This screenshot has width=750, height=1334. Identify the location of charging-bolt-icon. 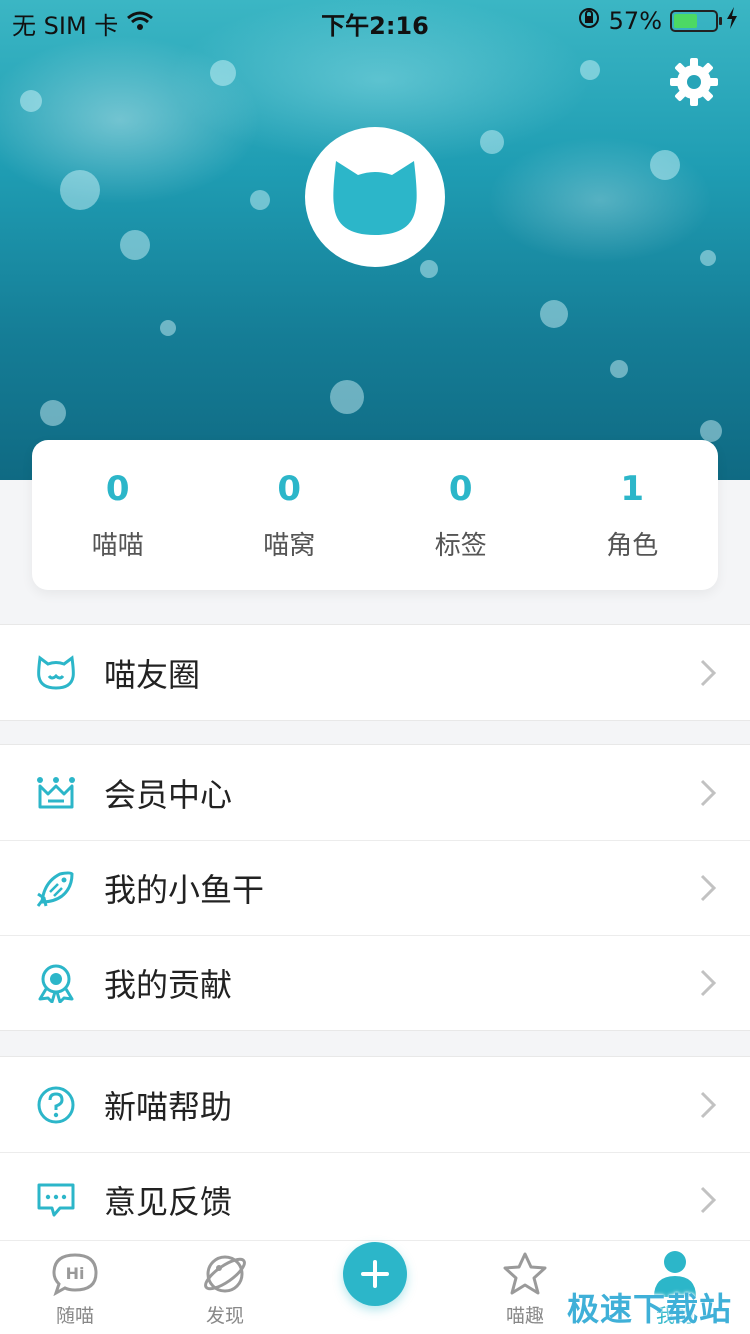
(732, 21).